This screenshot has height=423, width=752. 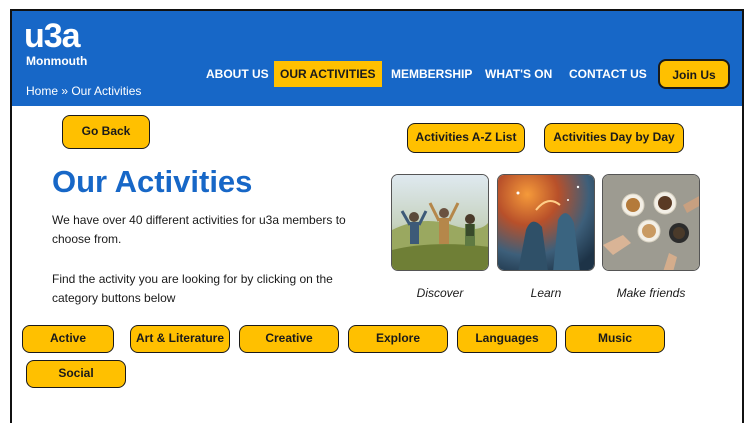 I want to click on nav-about-us: ABOUT US, so click(x=237, y=74).